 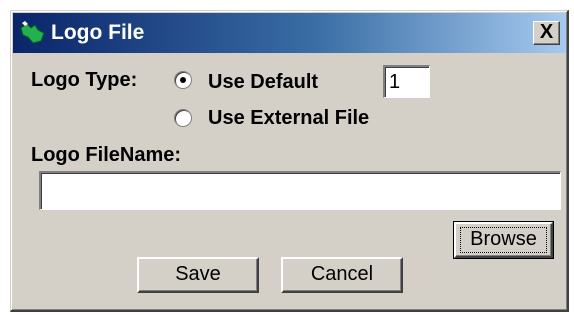 I want to click on logo-type-label: Logo Type:, so click(x=84, y=80).